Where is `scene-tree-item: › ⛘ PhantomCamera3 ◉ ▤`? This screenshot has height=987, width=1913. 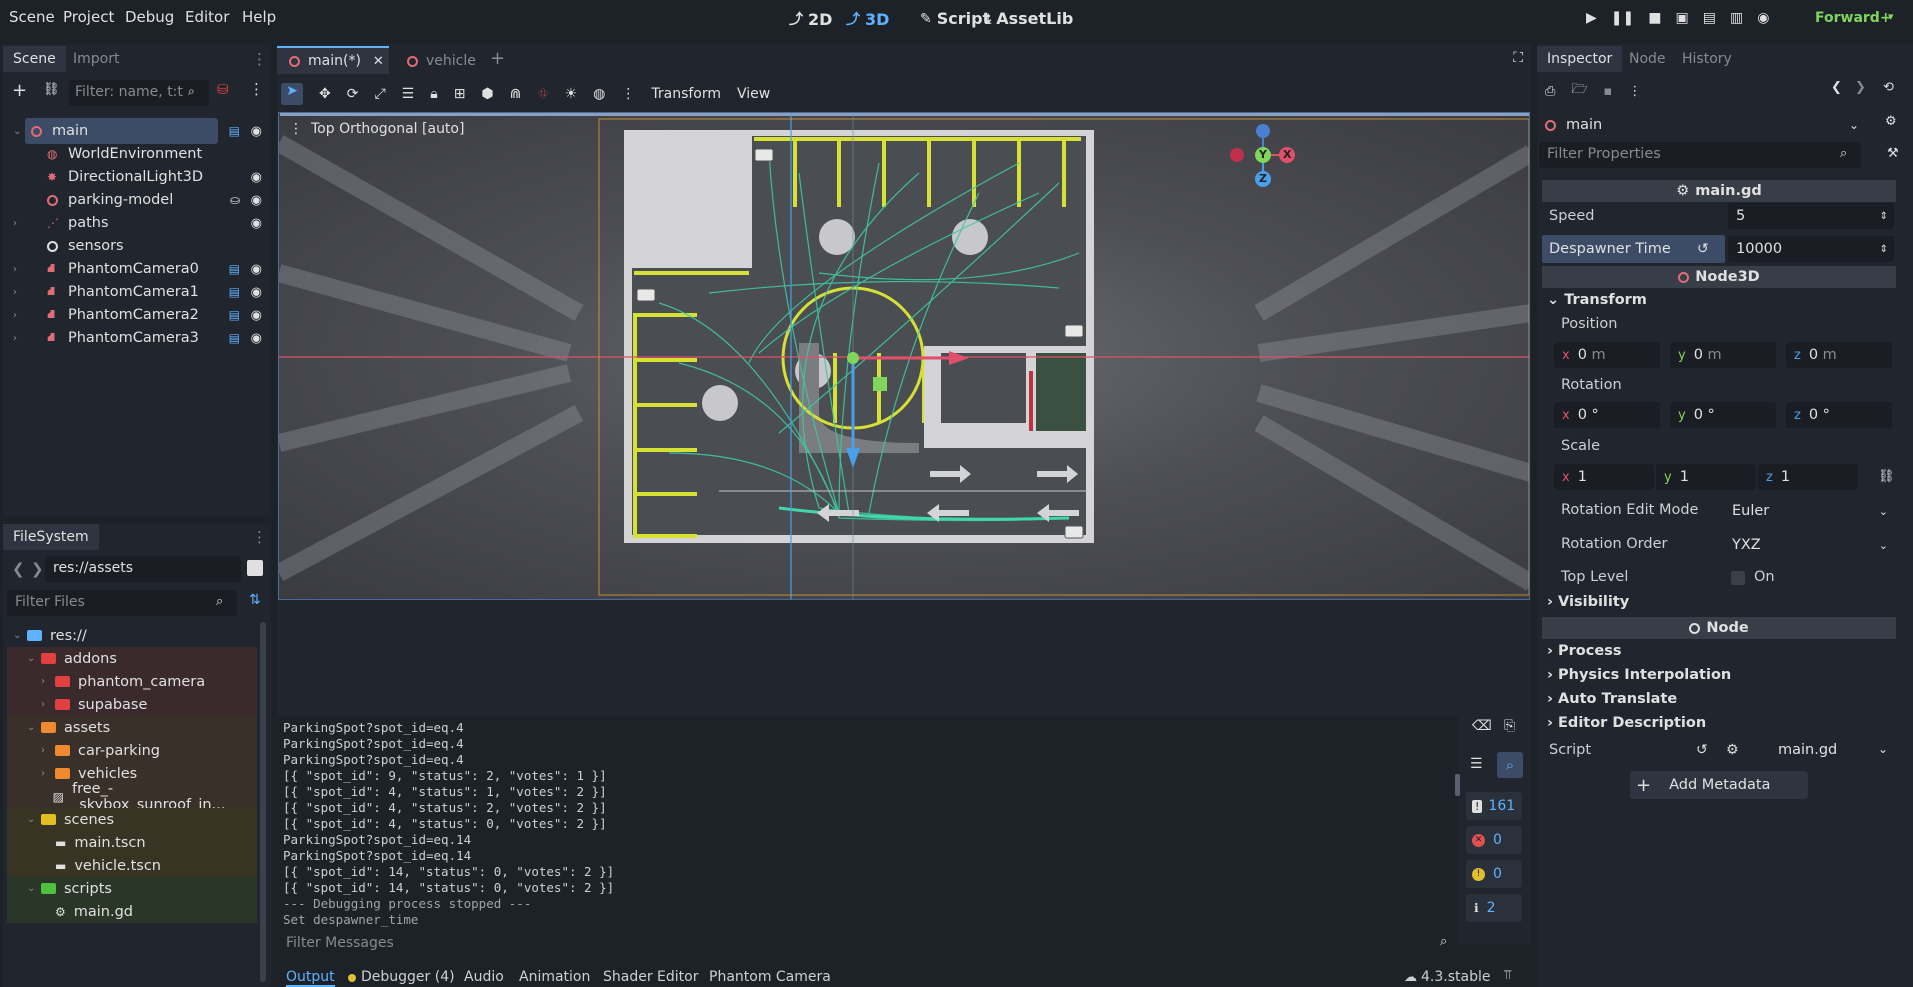
scene-tree-item: › ⛘ PhantomCamera3 ◉ ▤ is located at coordinates (140, 338).